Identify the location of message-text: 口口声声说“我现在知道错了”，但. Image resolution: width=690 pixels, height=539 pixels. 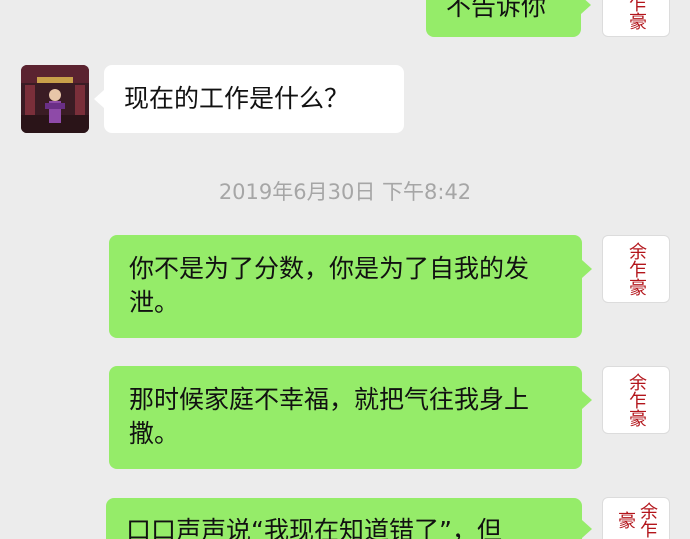
(314, 527).